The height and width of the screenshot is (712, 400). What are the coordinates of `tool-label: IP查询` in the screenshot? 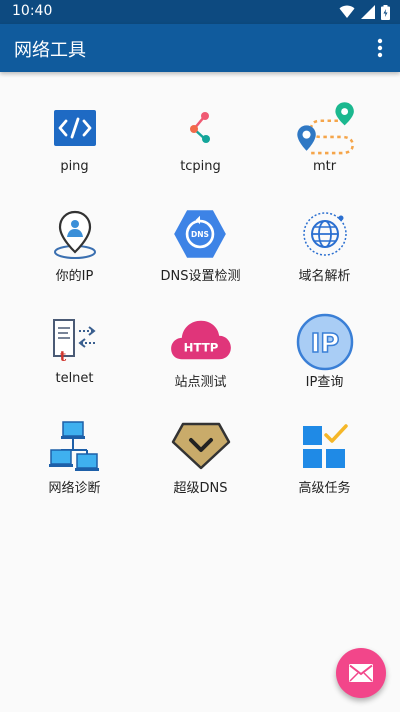 It's located at (324, 382).